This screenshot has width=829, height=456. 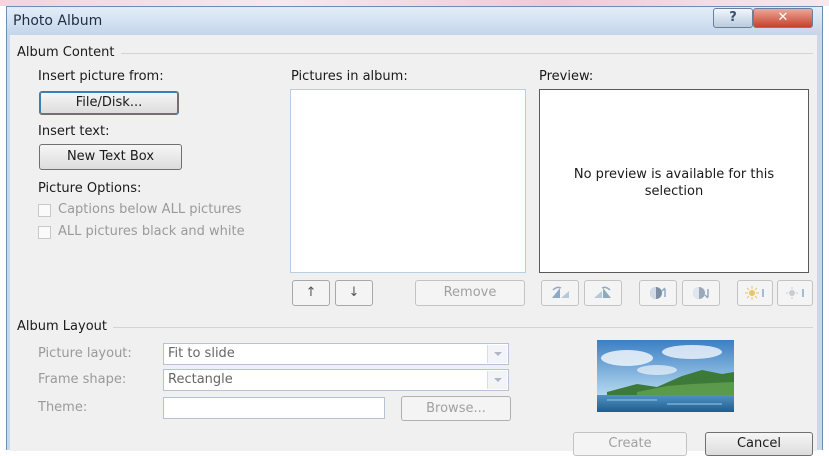 I want to click on help-button: ?, so click(x=733, y=18).